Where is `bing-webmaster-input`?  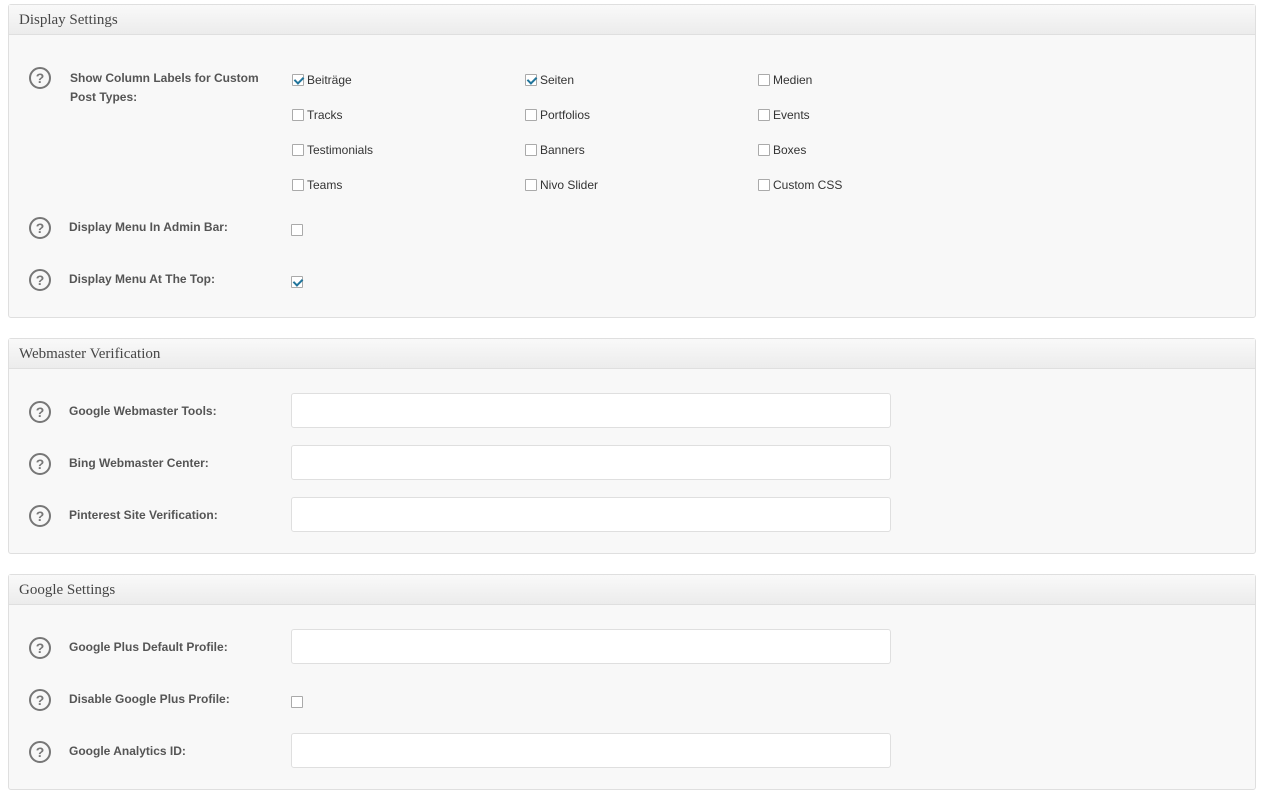
bing-webmaster-input is located at coordinates (591, 462).